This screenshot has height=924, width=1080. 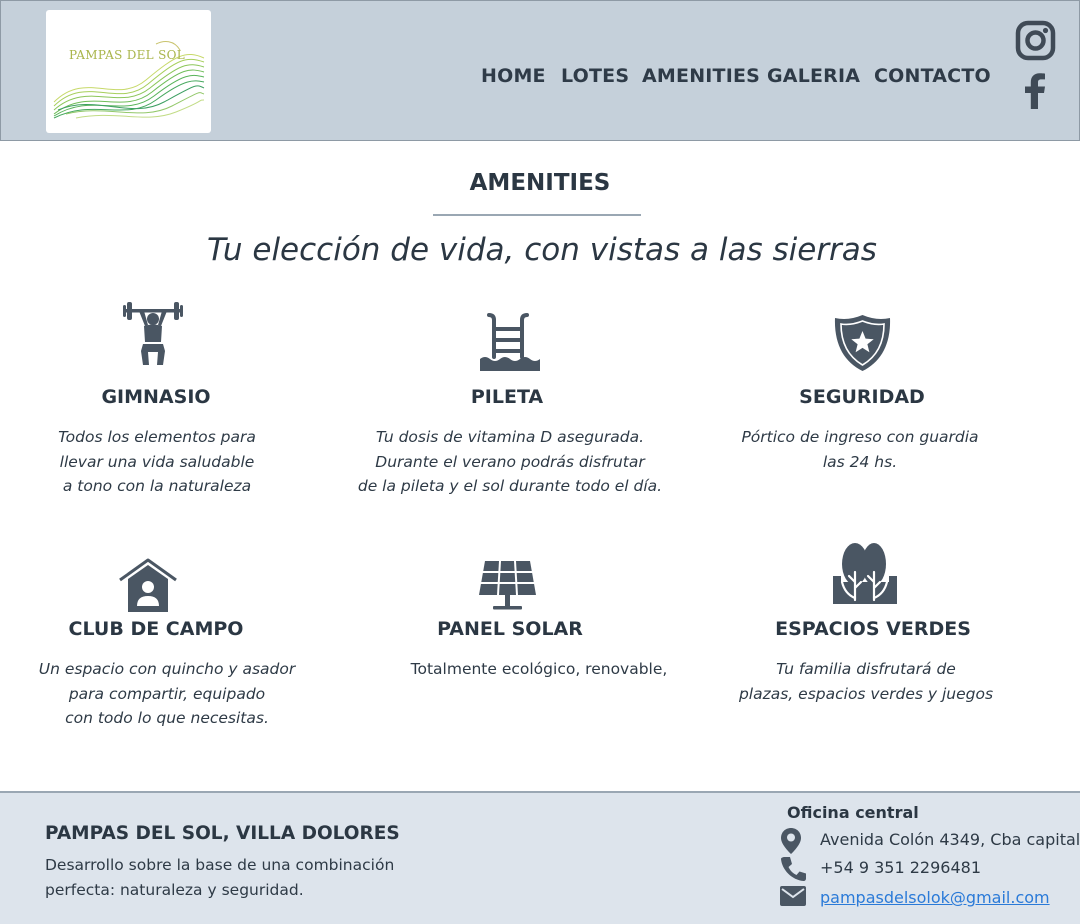 What do you see at coordinates (513, 76) in the screenshot?
I see `nav-item-home: HOME` at bounding box center [513, 76].